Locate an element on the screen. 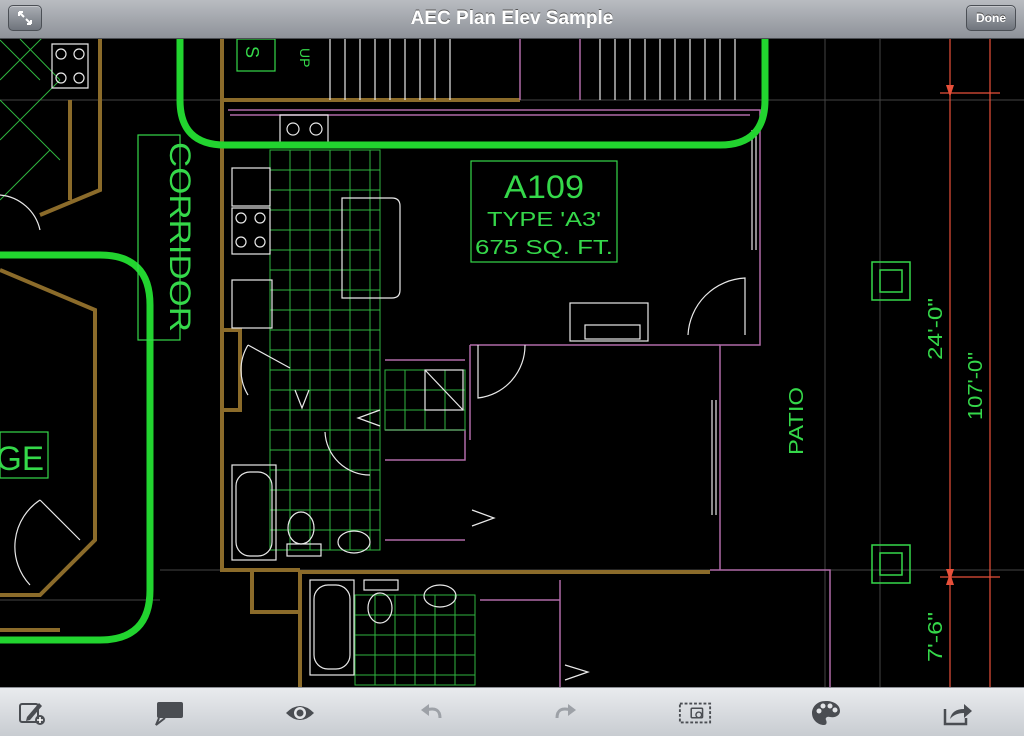 This screenshot has height=736, width=1024. done-button: Done is located at coordinates (991, 18).